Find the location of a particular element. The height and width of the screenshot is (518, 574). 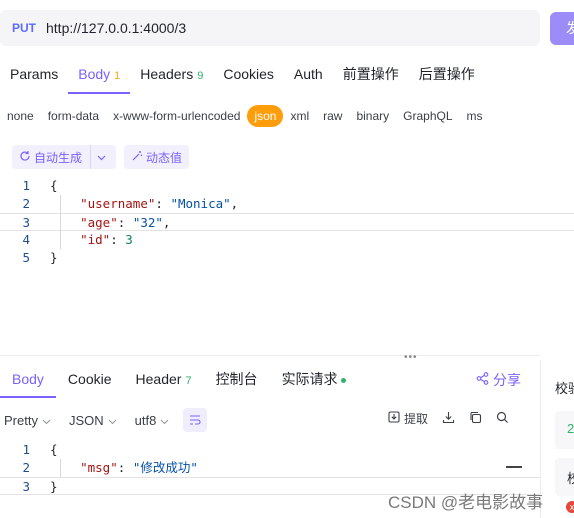

divider is located at coordinates (91, 157).